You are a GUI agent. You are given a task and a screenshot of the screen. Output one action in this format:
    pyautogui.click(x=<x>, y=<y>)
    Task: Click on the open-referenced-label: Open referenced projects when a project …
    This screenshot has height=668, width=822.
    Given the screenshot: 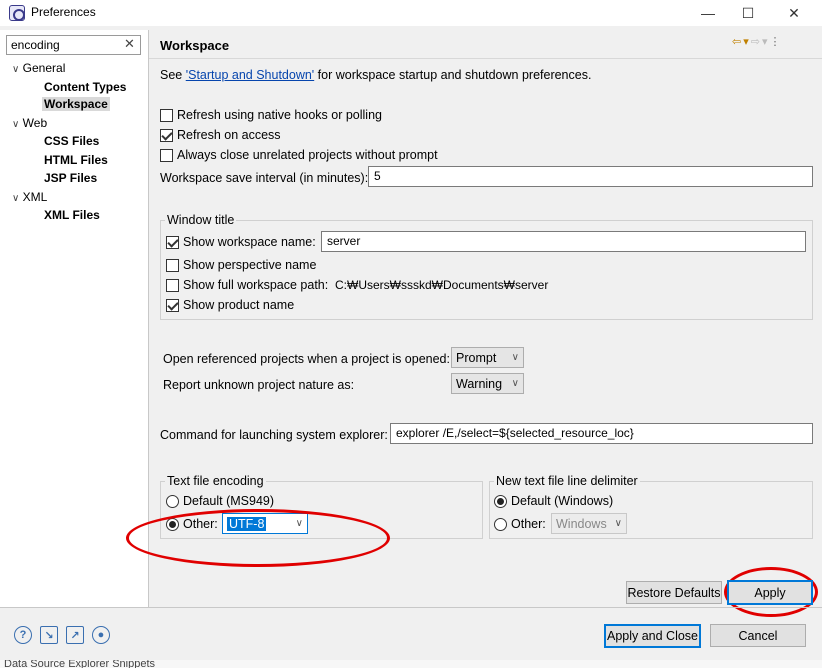 What is the action you would take?
    pyautogui.click(x=306, y=359)
    